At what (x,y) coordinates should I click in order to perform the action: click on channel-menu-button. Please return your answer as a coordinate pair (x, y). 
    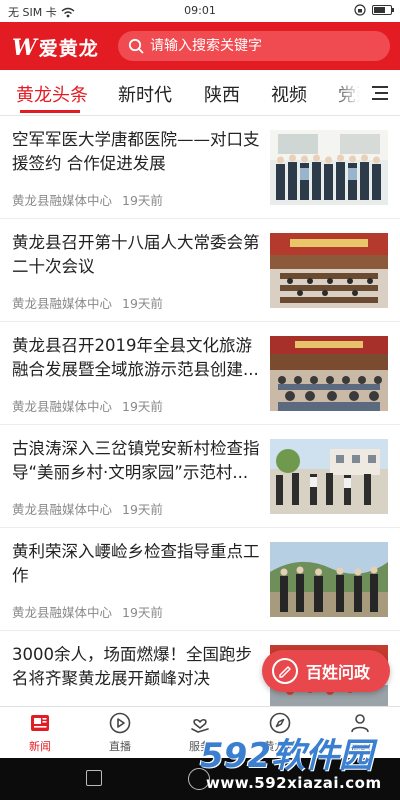
    Looking at the image, I should click on (380, 92).